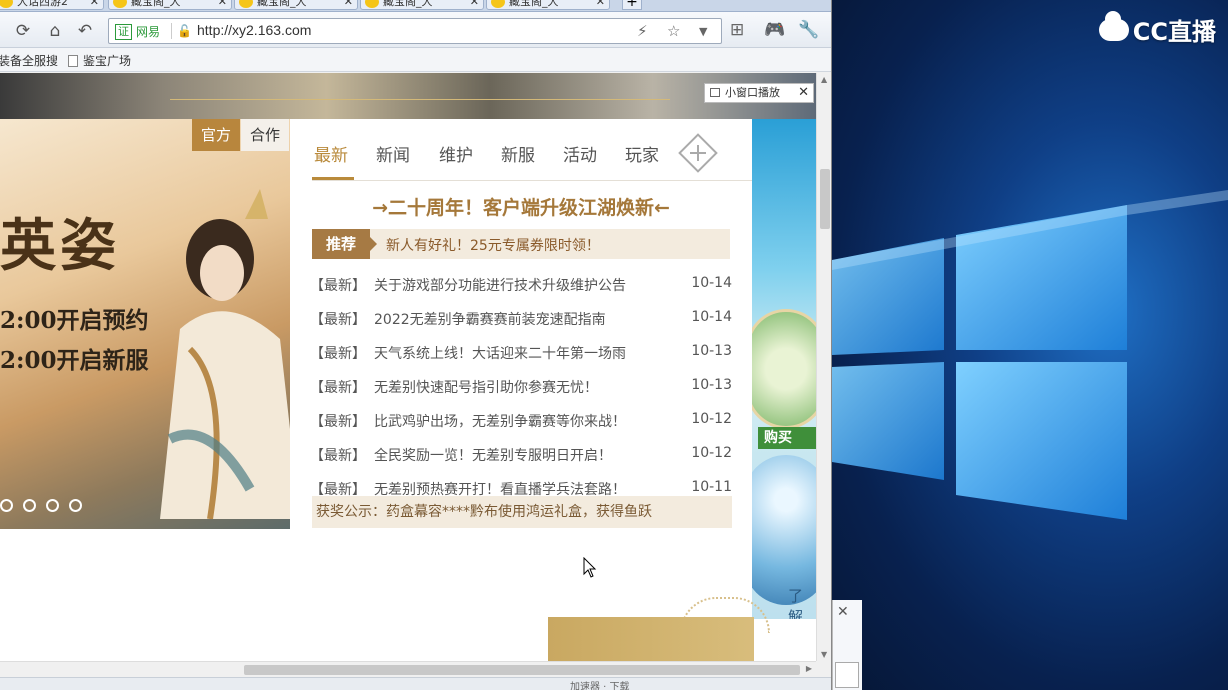  I want to click on news-headline: →二十周年！客户端升级江湖焕新←, so click(521, 206).